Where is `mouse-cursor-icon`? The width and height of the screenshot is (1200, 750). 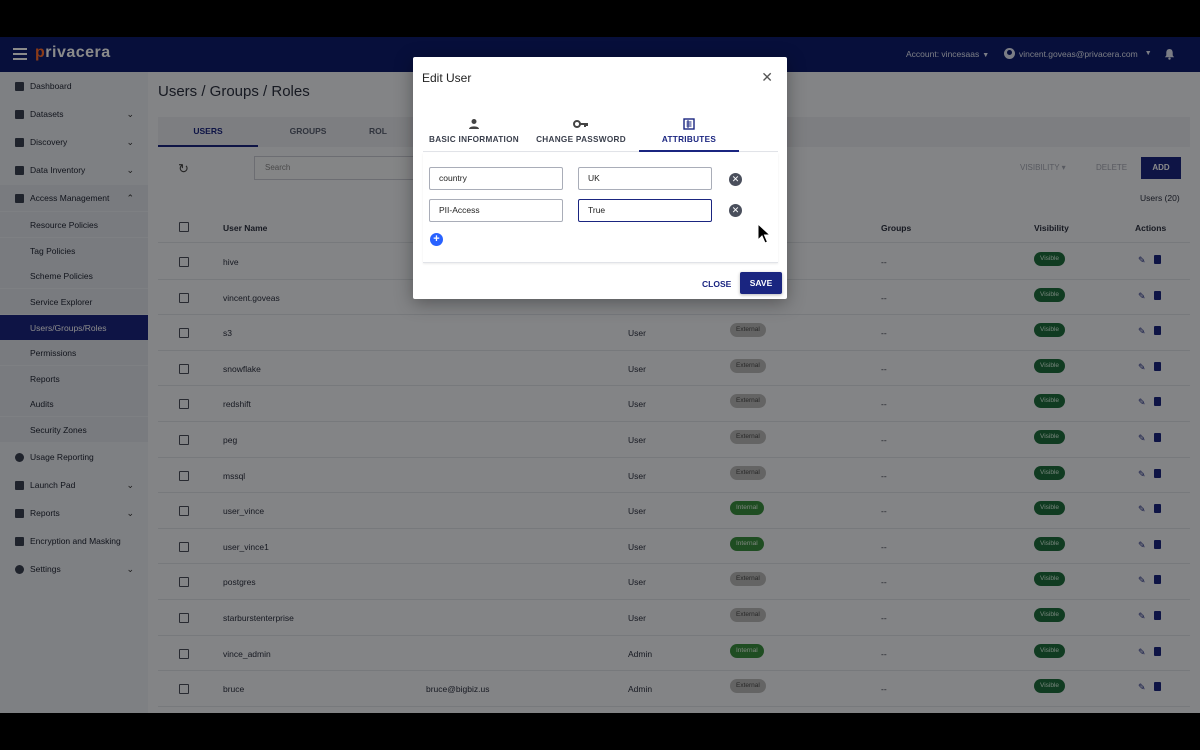
mouse-cursor-icon is located at coordinates (764, 233).